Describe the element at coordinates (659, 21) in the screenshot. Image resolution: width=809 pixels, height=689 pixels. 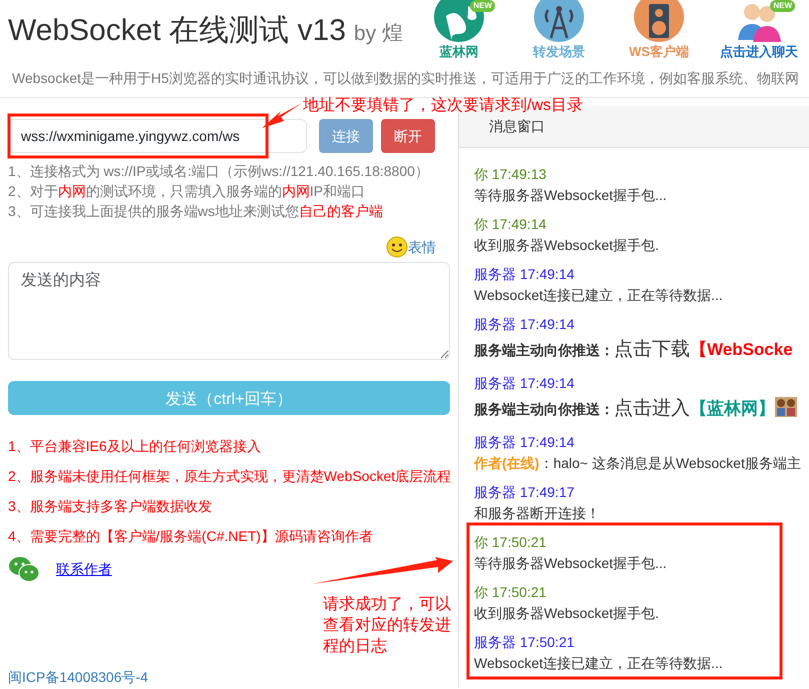
I see `speaker-icon` at that location.